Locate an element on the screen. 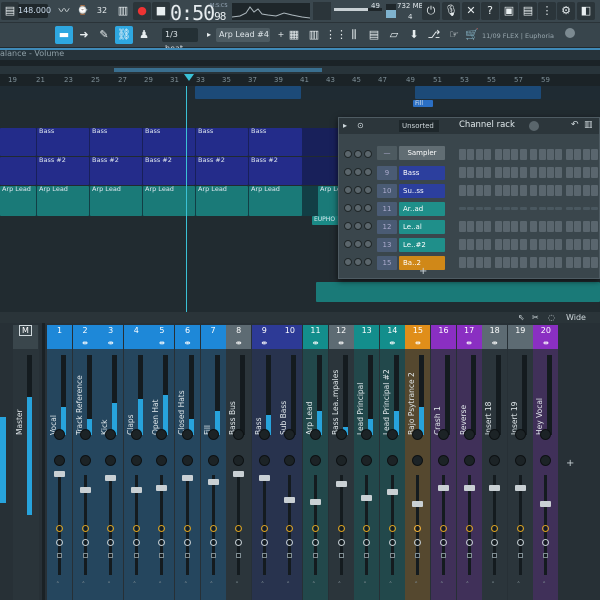  pattern-selector: Arp Lead #4 is located at coordinates (243, 35).